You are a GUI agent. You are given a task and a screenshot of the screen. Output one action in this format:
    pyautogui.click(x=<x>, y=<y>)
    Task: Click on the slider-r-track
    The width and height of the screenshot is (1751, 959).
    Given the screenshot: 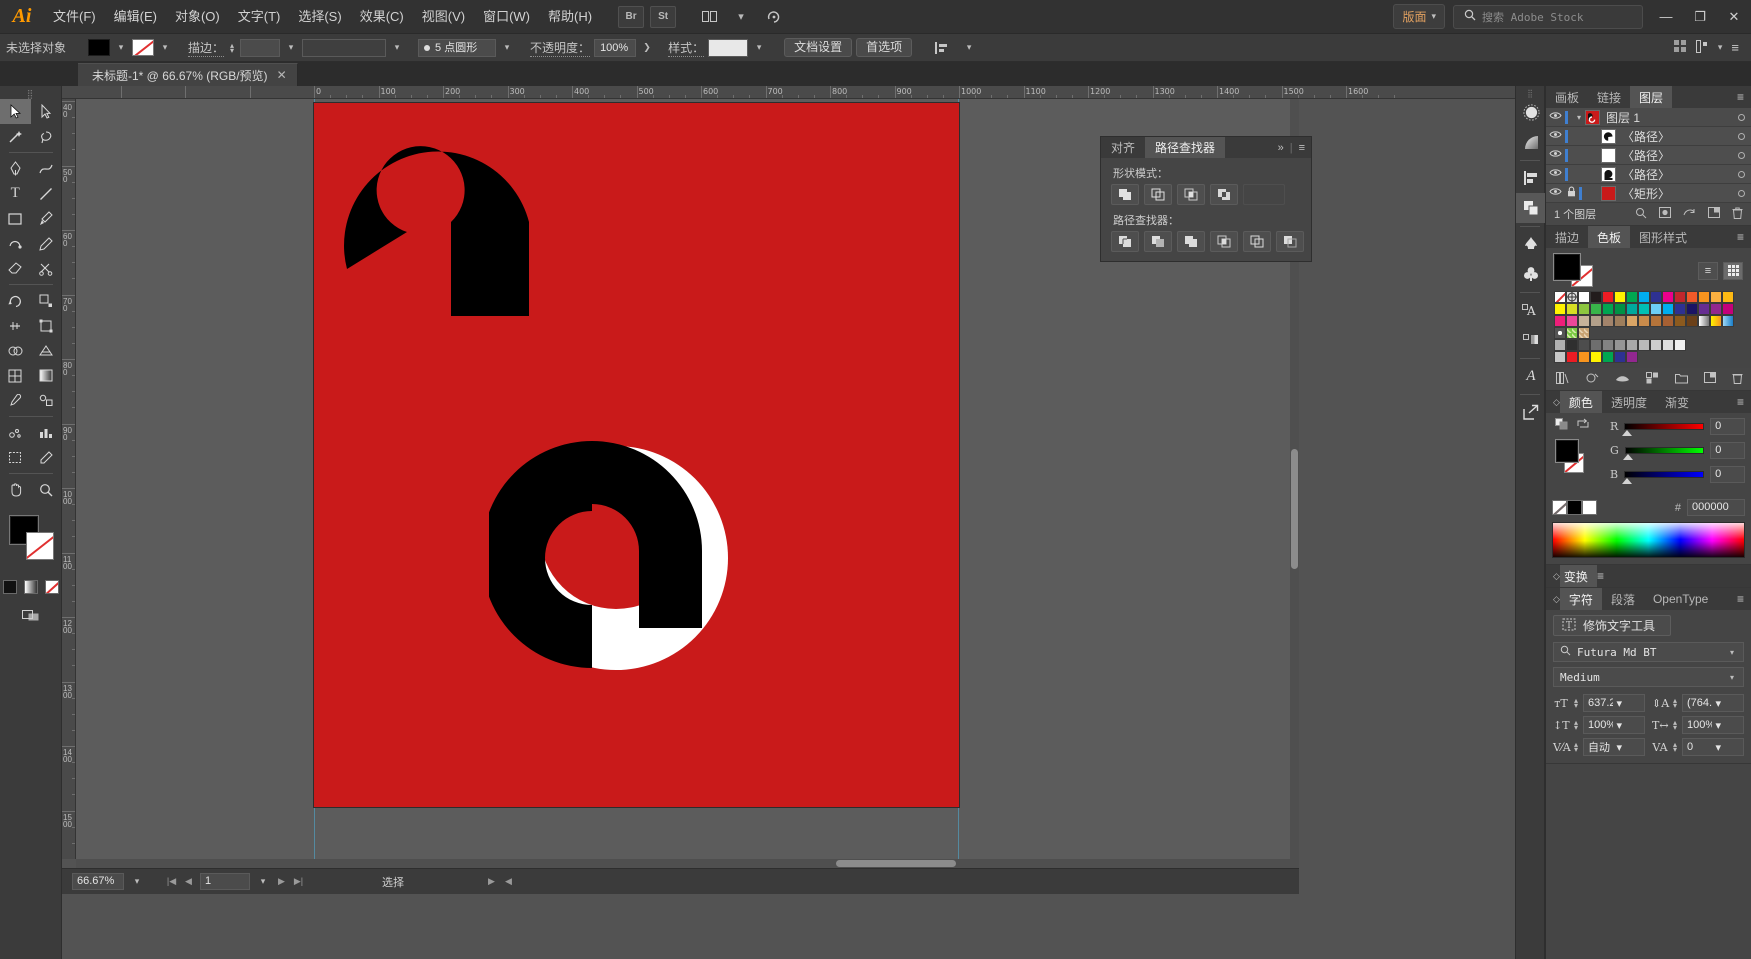 What is the action you would take?
    pyautogui.click(x=1663, y=429)
    